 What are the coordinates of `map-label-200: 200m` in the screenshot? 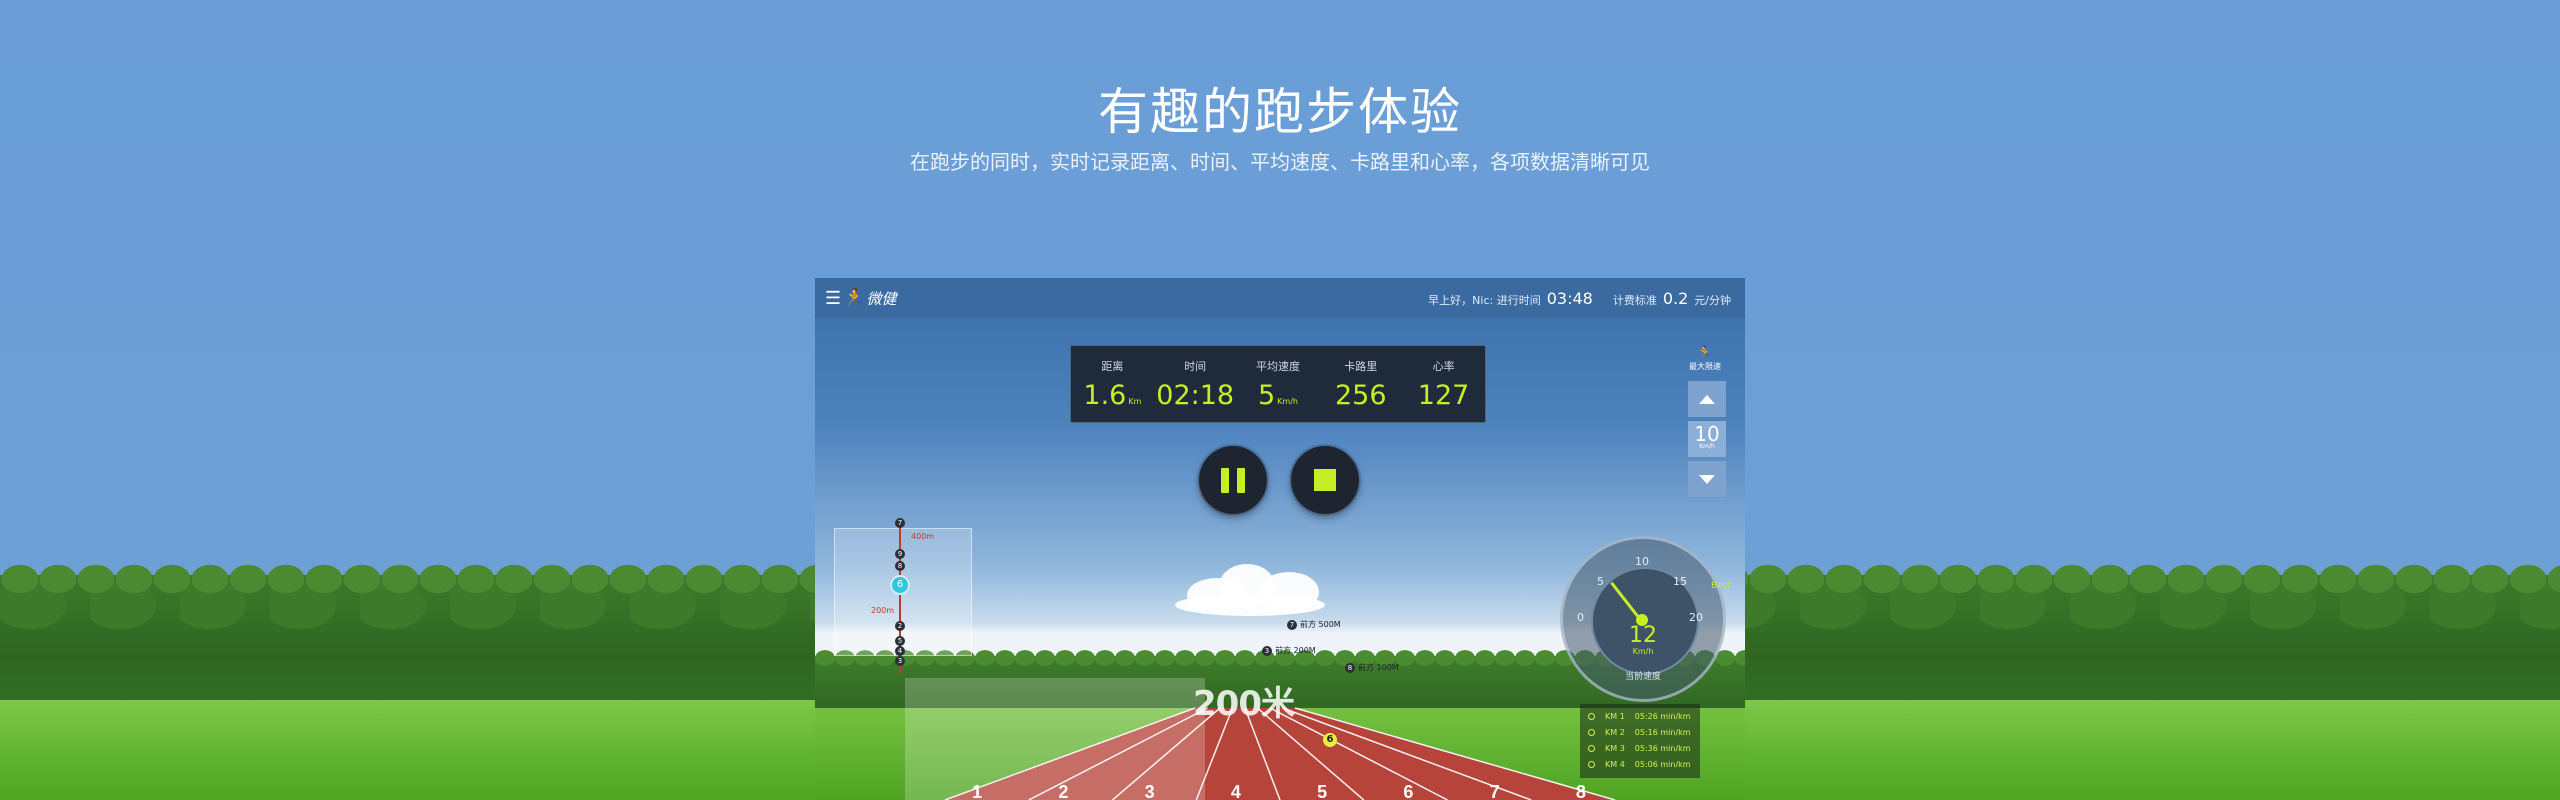 It's located at (883, 610).